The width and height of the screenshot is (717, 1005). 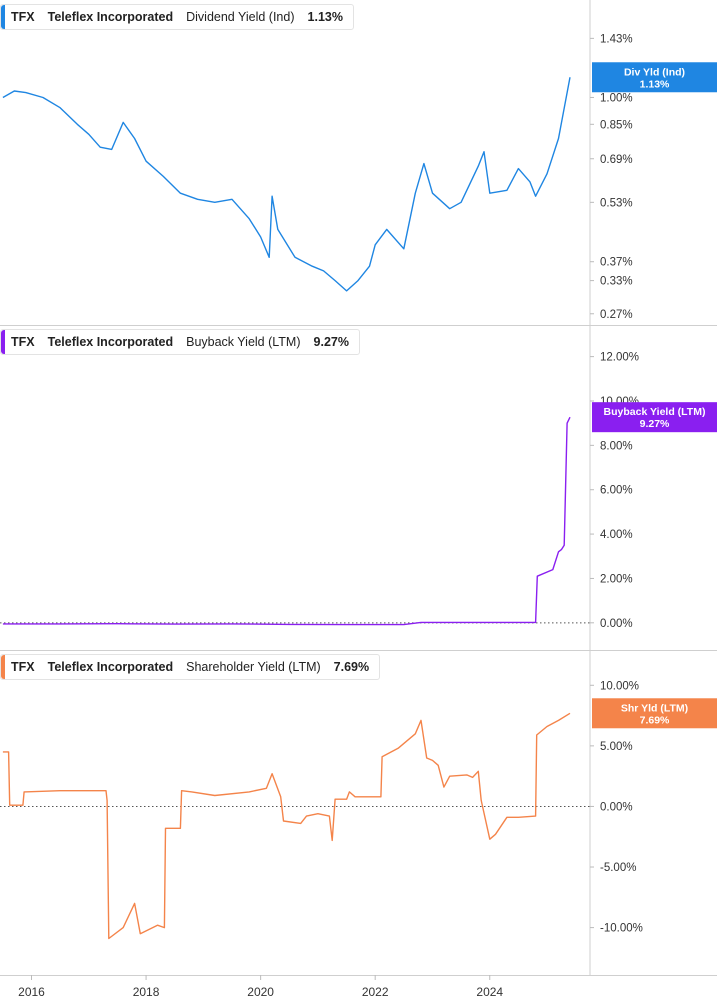 I want to click on legend-value: 1.13%, so click(x=325, y=17).